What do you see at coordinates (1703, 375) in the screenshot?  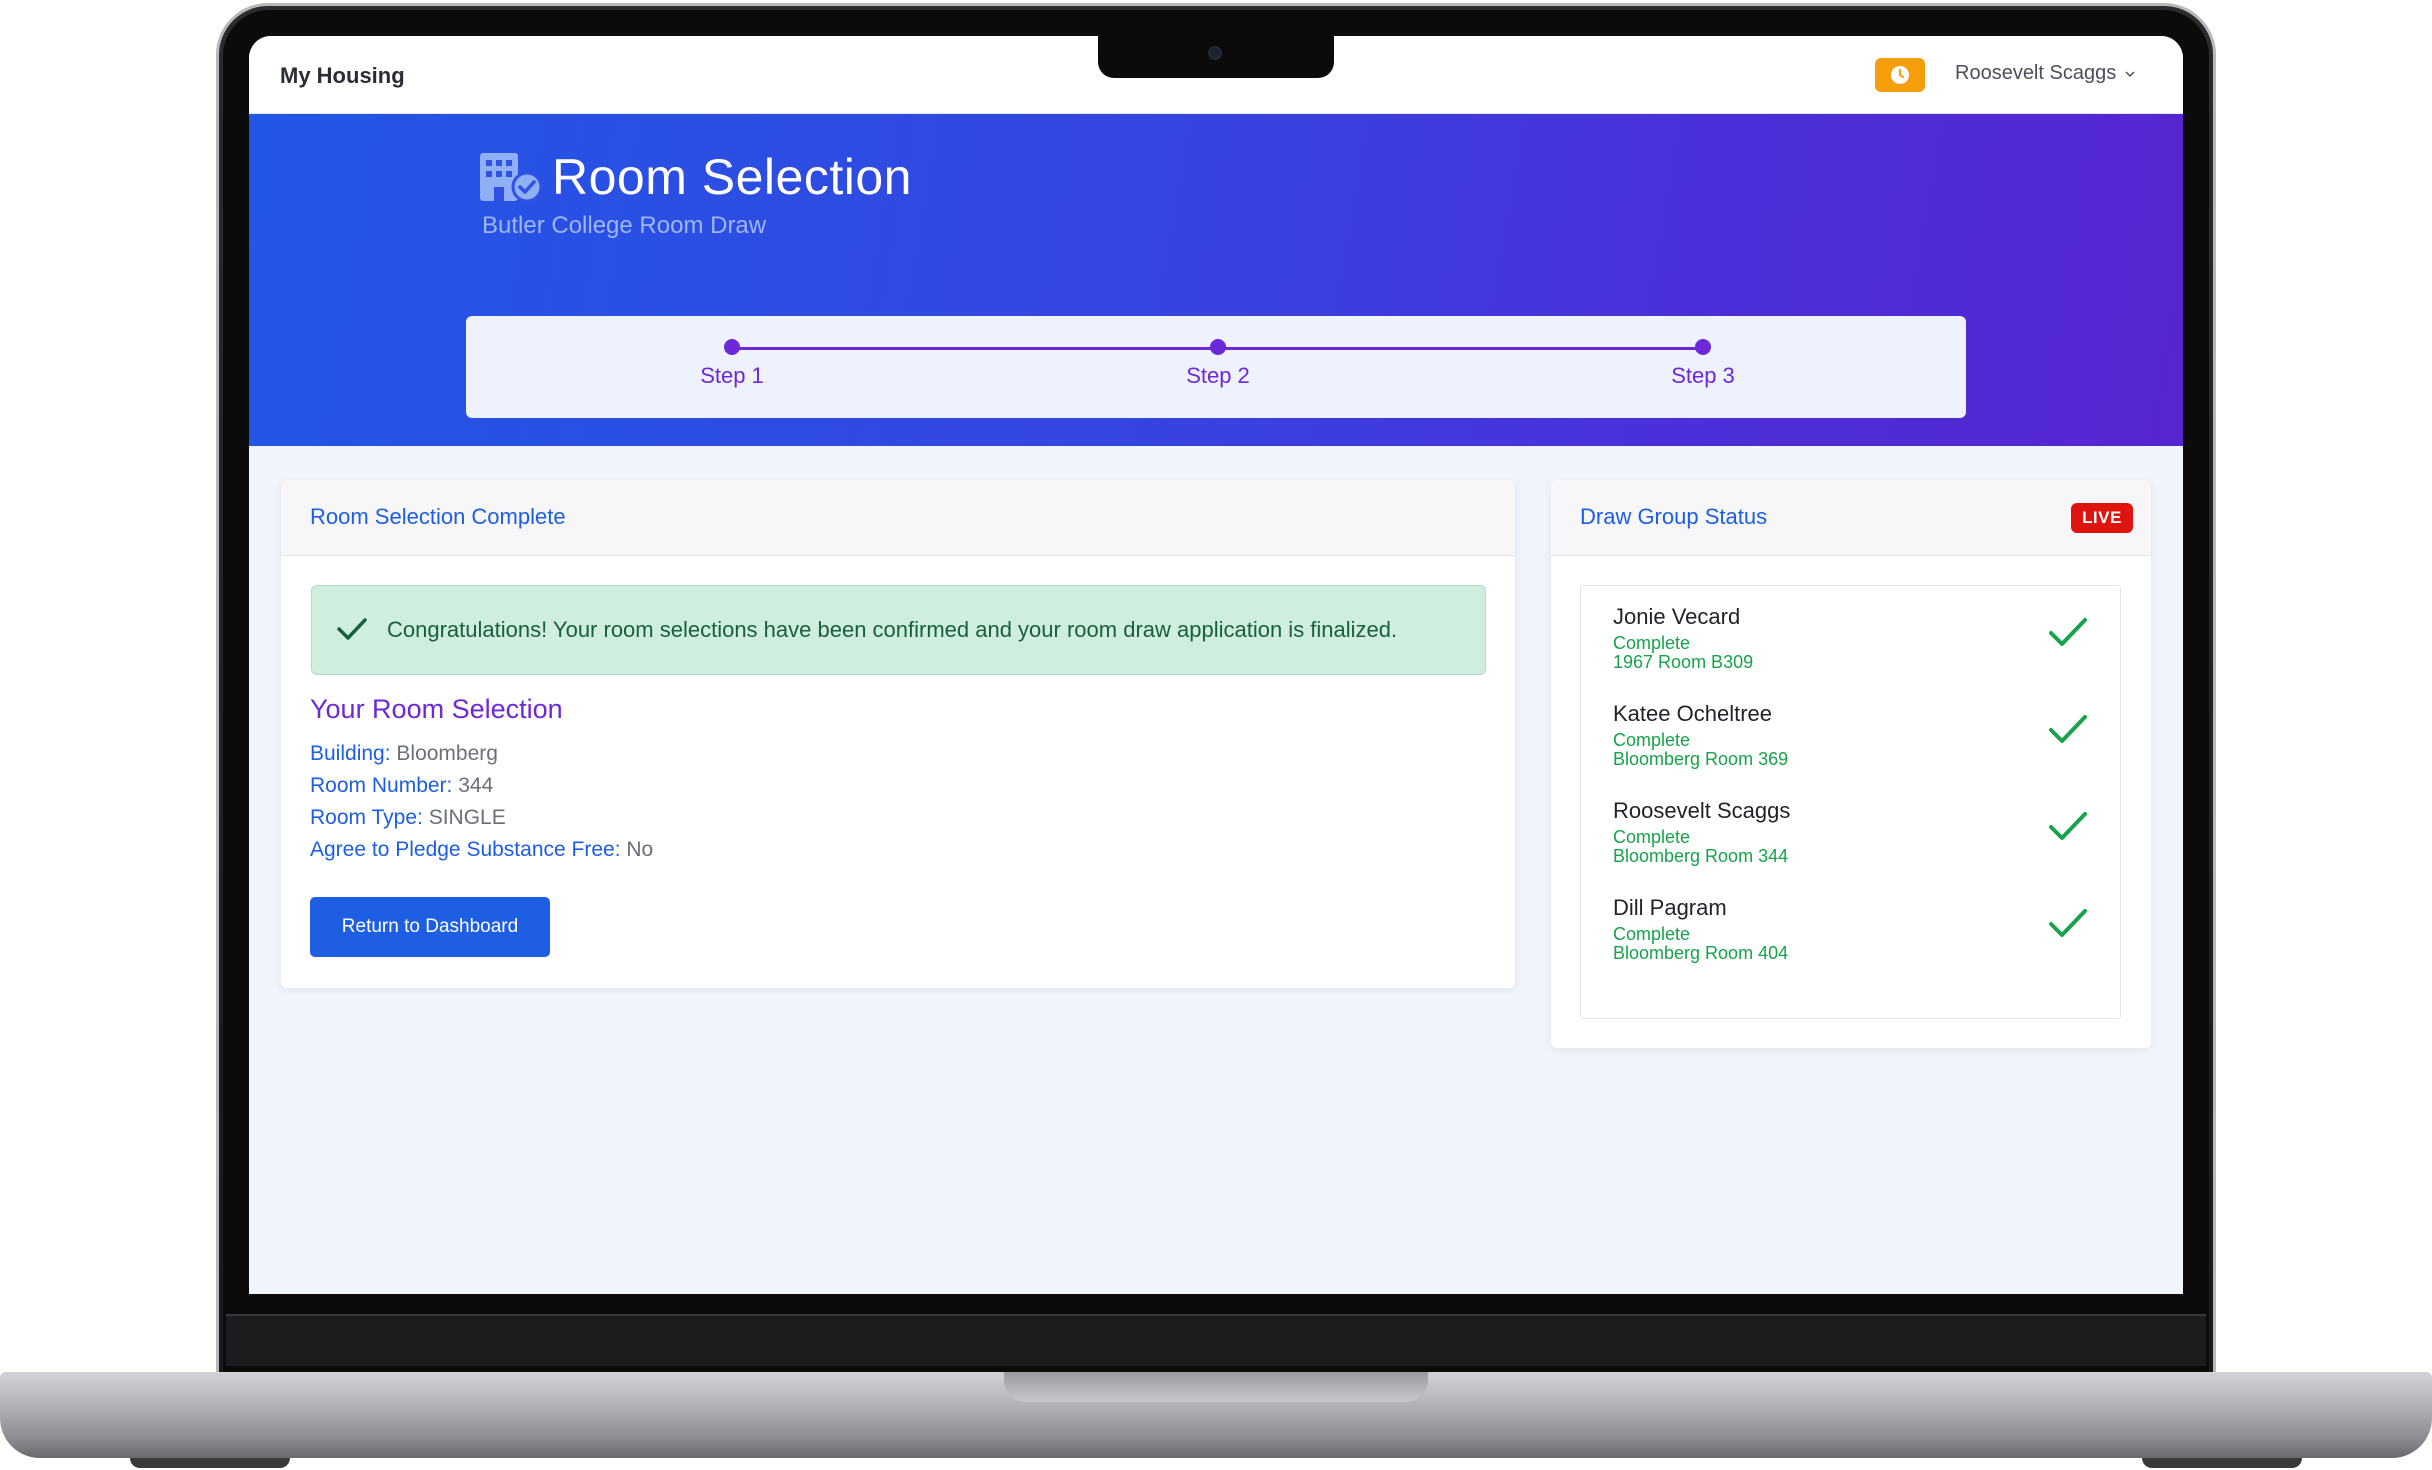 I see `step-label: Step 3` at bounding box center [1703, 375].